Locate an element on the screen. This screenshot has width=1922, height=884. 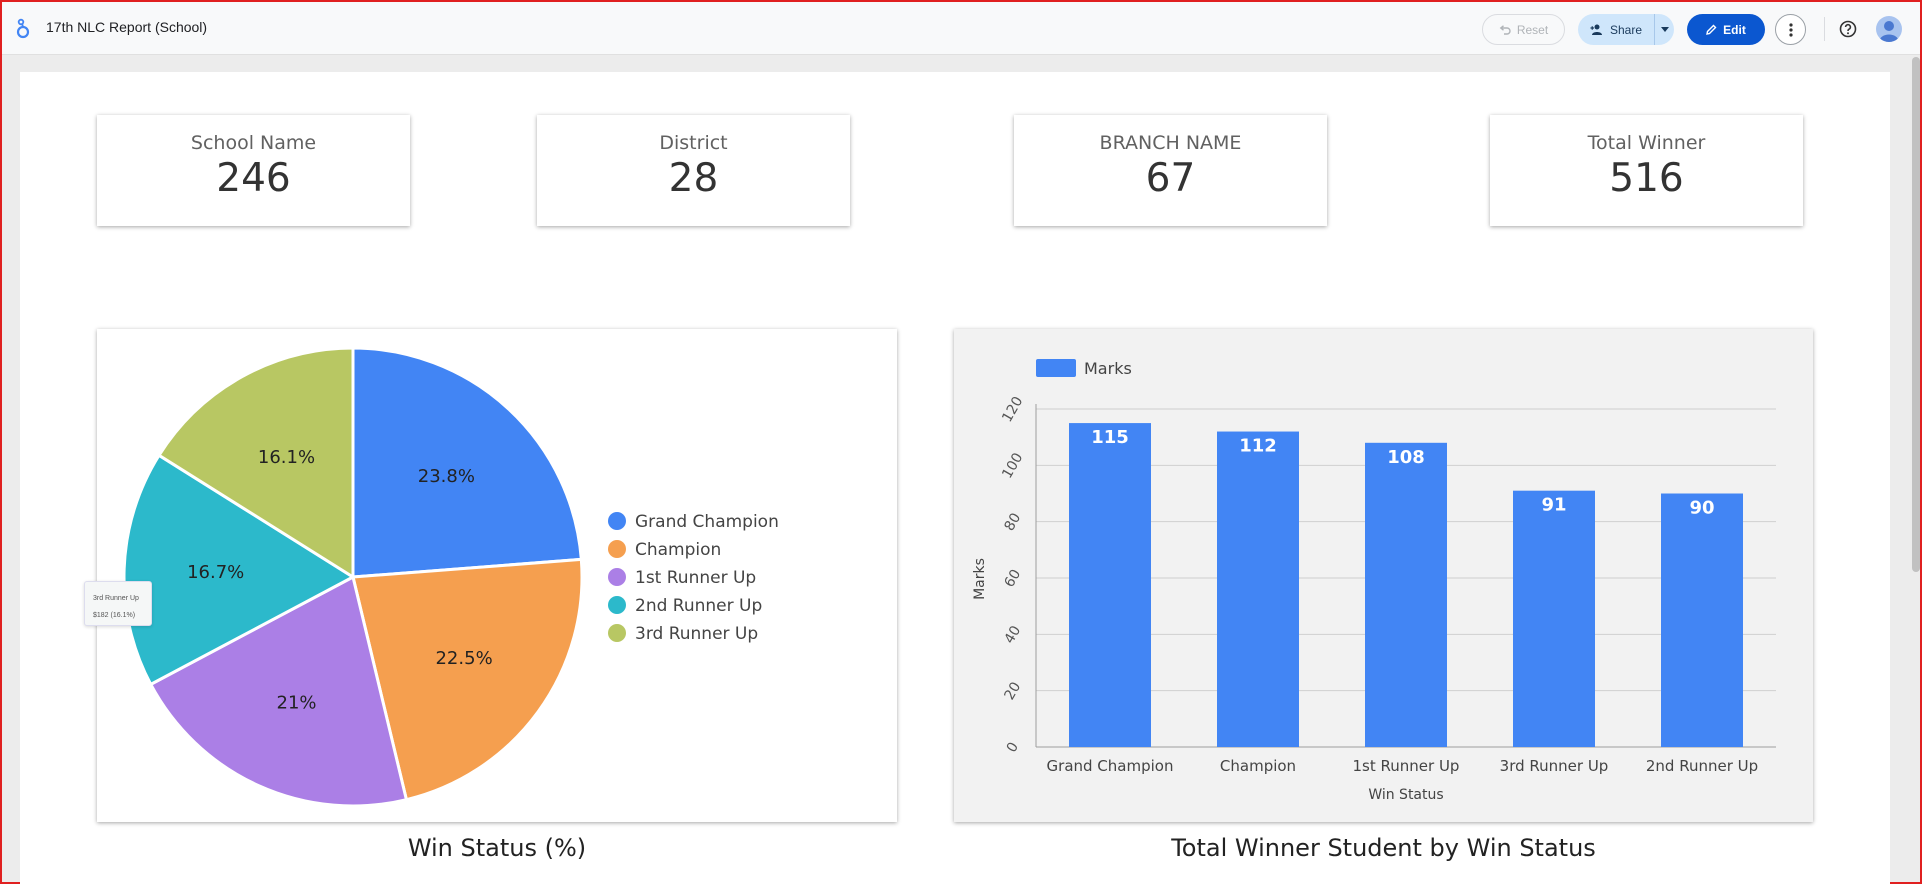
x-tick-label: 3rd Runner Up is located at coordinates (1554, 766).